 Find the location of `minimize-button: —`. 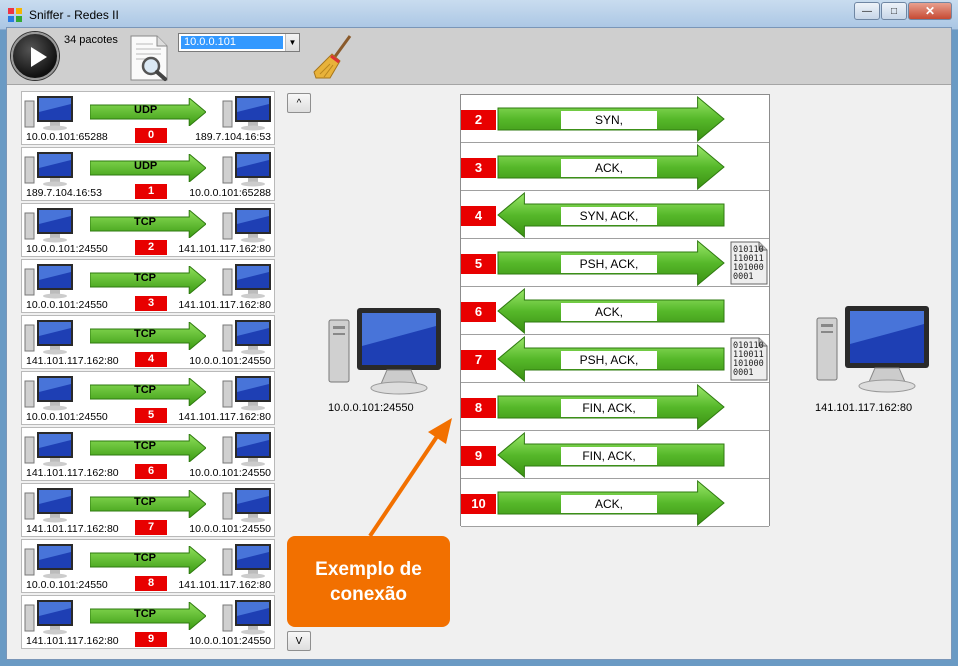

minimize-button: — is located at coordinates (867, 11).